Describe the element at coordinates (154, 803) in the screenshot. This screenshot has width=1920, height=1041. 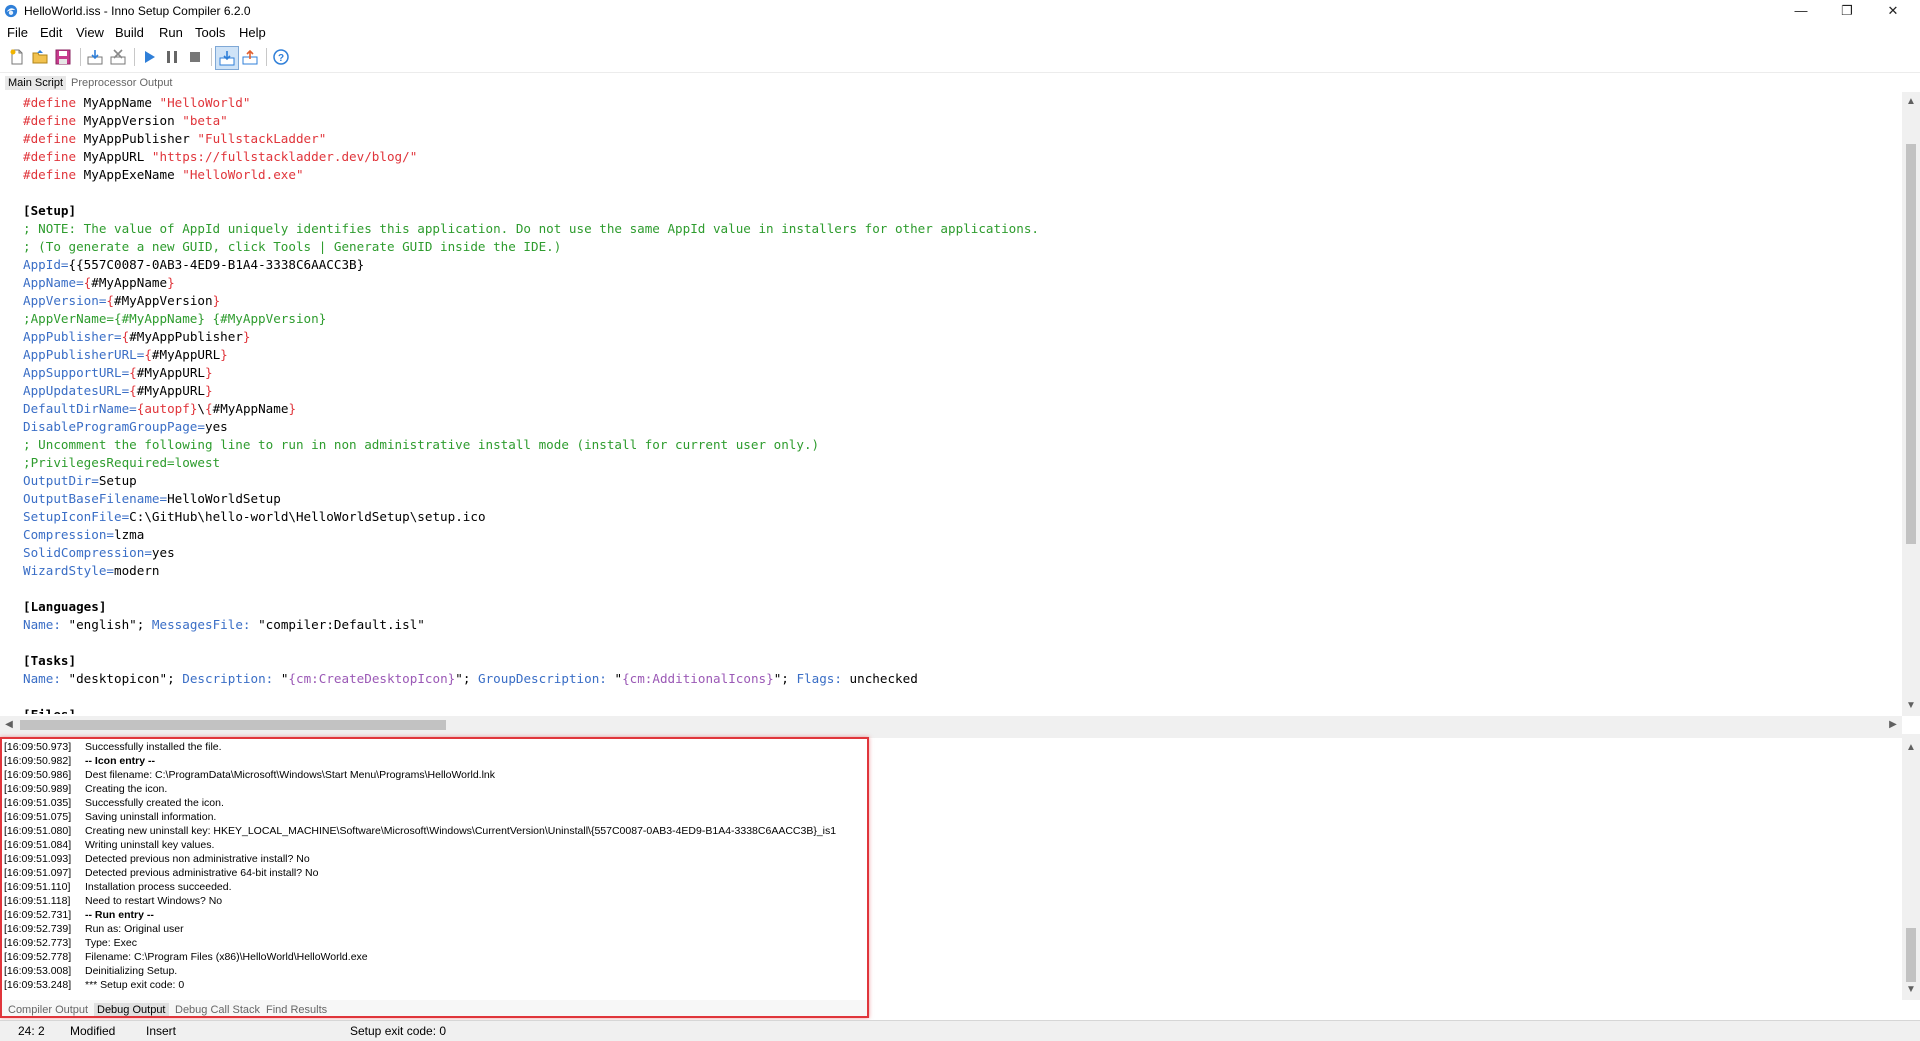
I see `log-message: Successfully created the icon.` at that location.